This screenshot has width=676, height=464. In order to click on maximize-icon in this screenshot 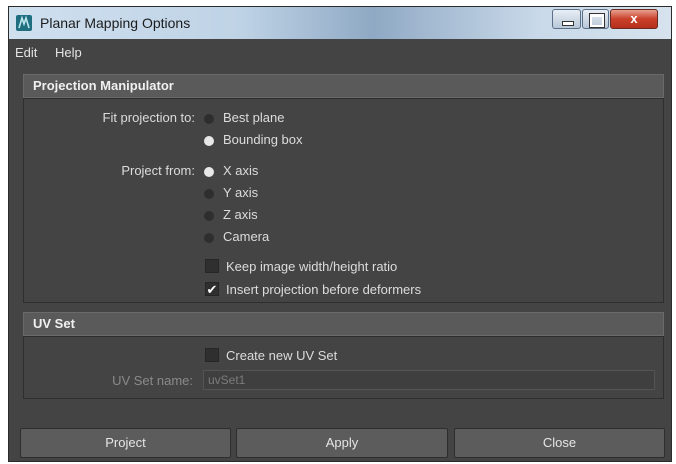, I will do `click(597, 20)`.